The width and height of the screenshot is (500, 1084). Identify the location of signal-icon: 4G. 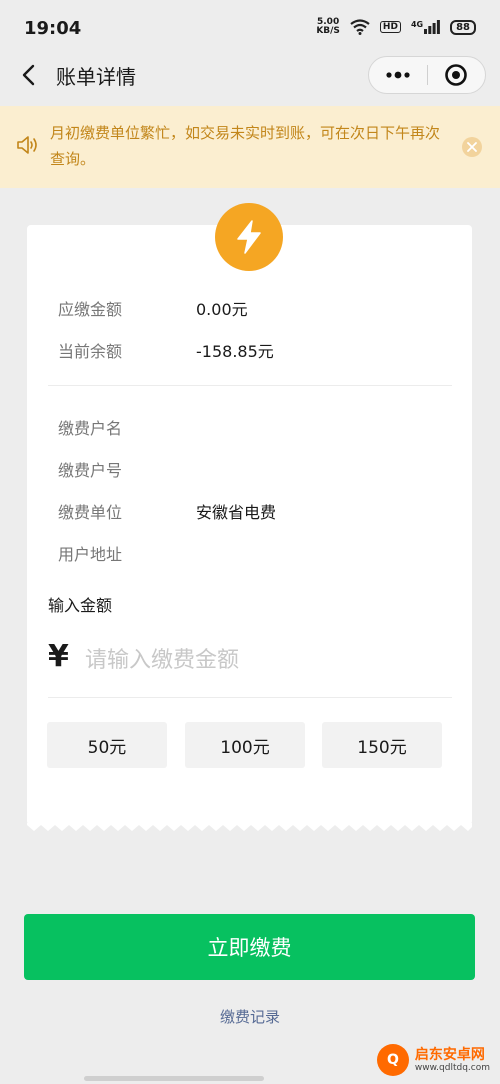
(425, 27).